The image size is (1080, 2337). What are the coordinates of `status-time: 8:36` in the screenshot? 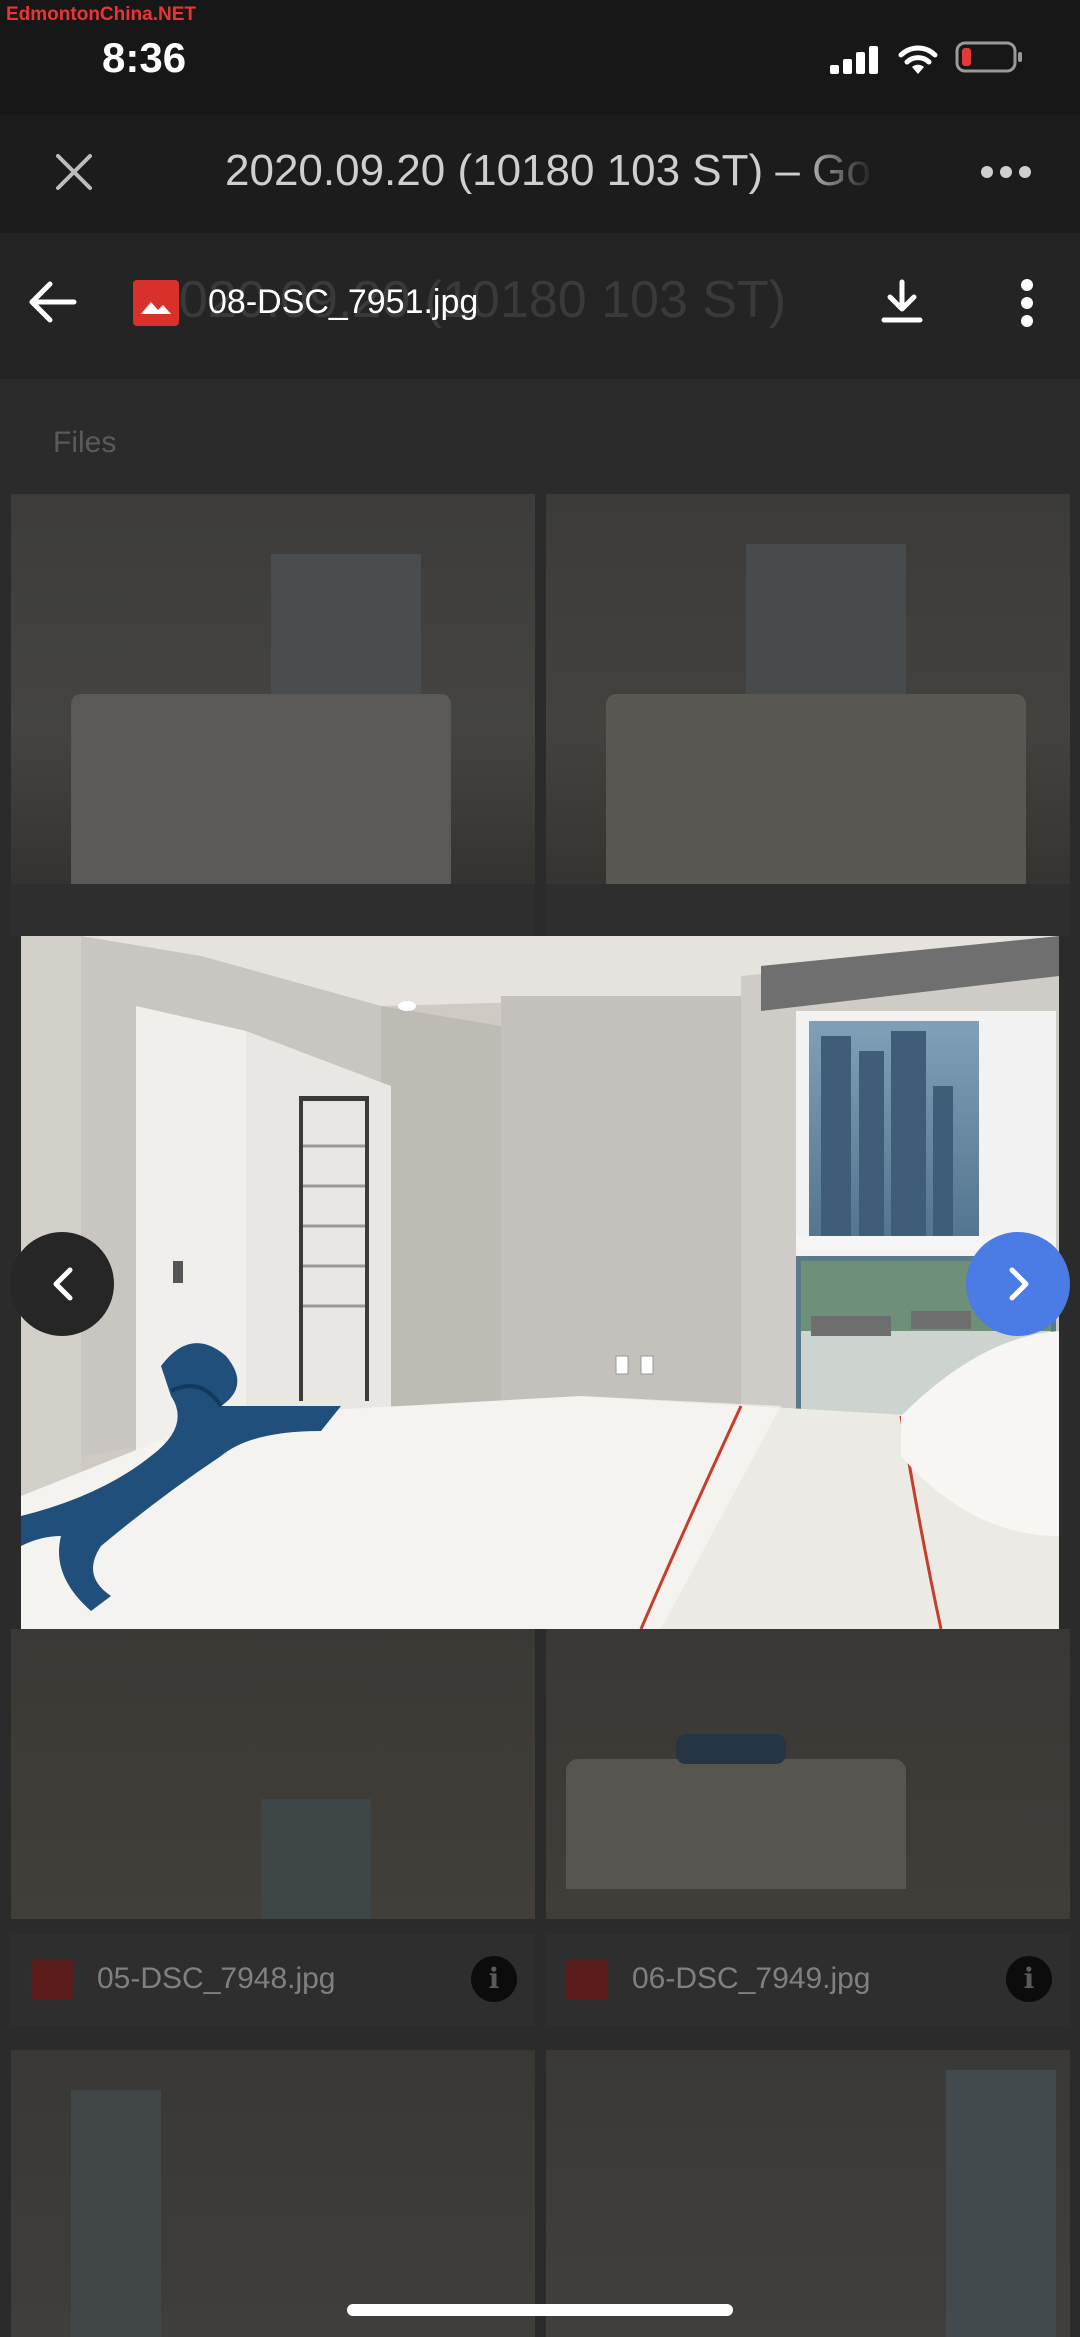 It's located at (144, 57).